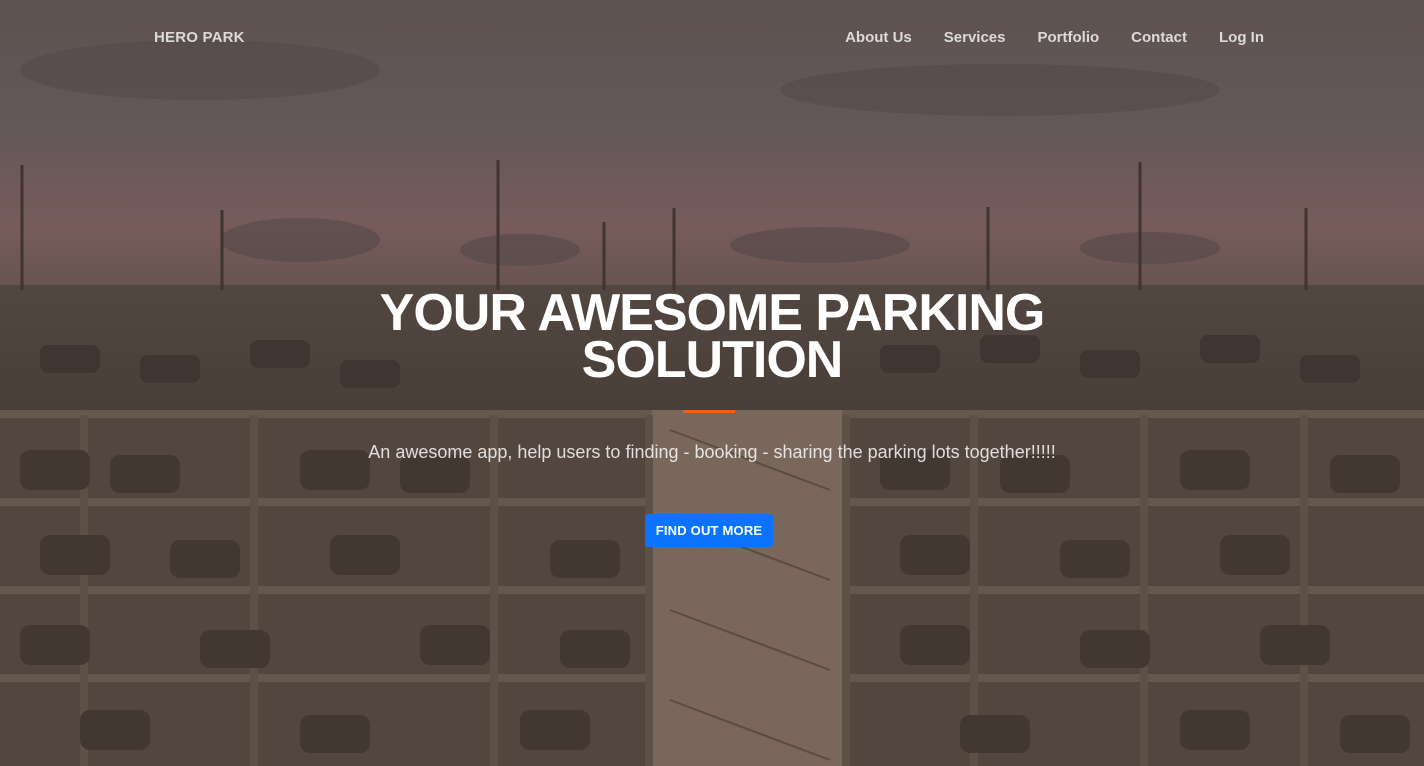  Describe the element at coordinates (878, 37) in the screenshot. I see `nav-link-about-us: About Us` at that location.